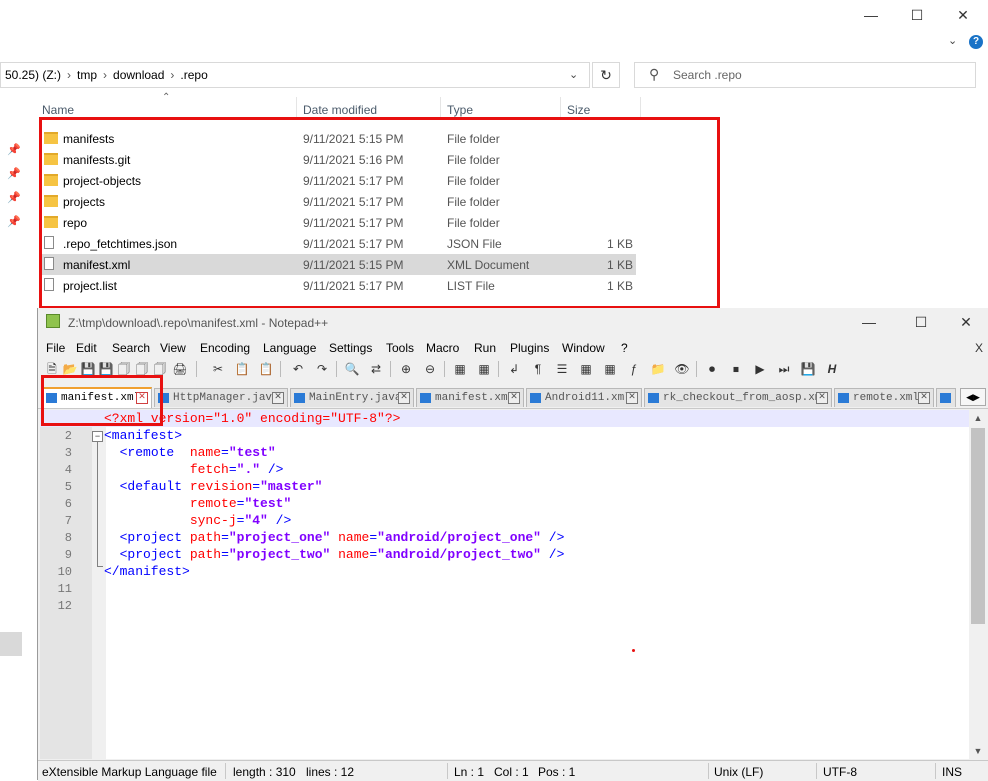 This screenshot has width=988, height=781. What do you see at coordinates (100, 566) in the screenshot?
I see `fold-line` at bounding box center [100, 566].